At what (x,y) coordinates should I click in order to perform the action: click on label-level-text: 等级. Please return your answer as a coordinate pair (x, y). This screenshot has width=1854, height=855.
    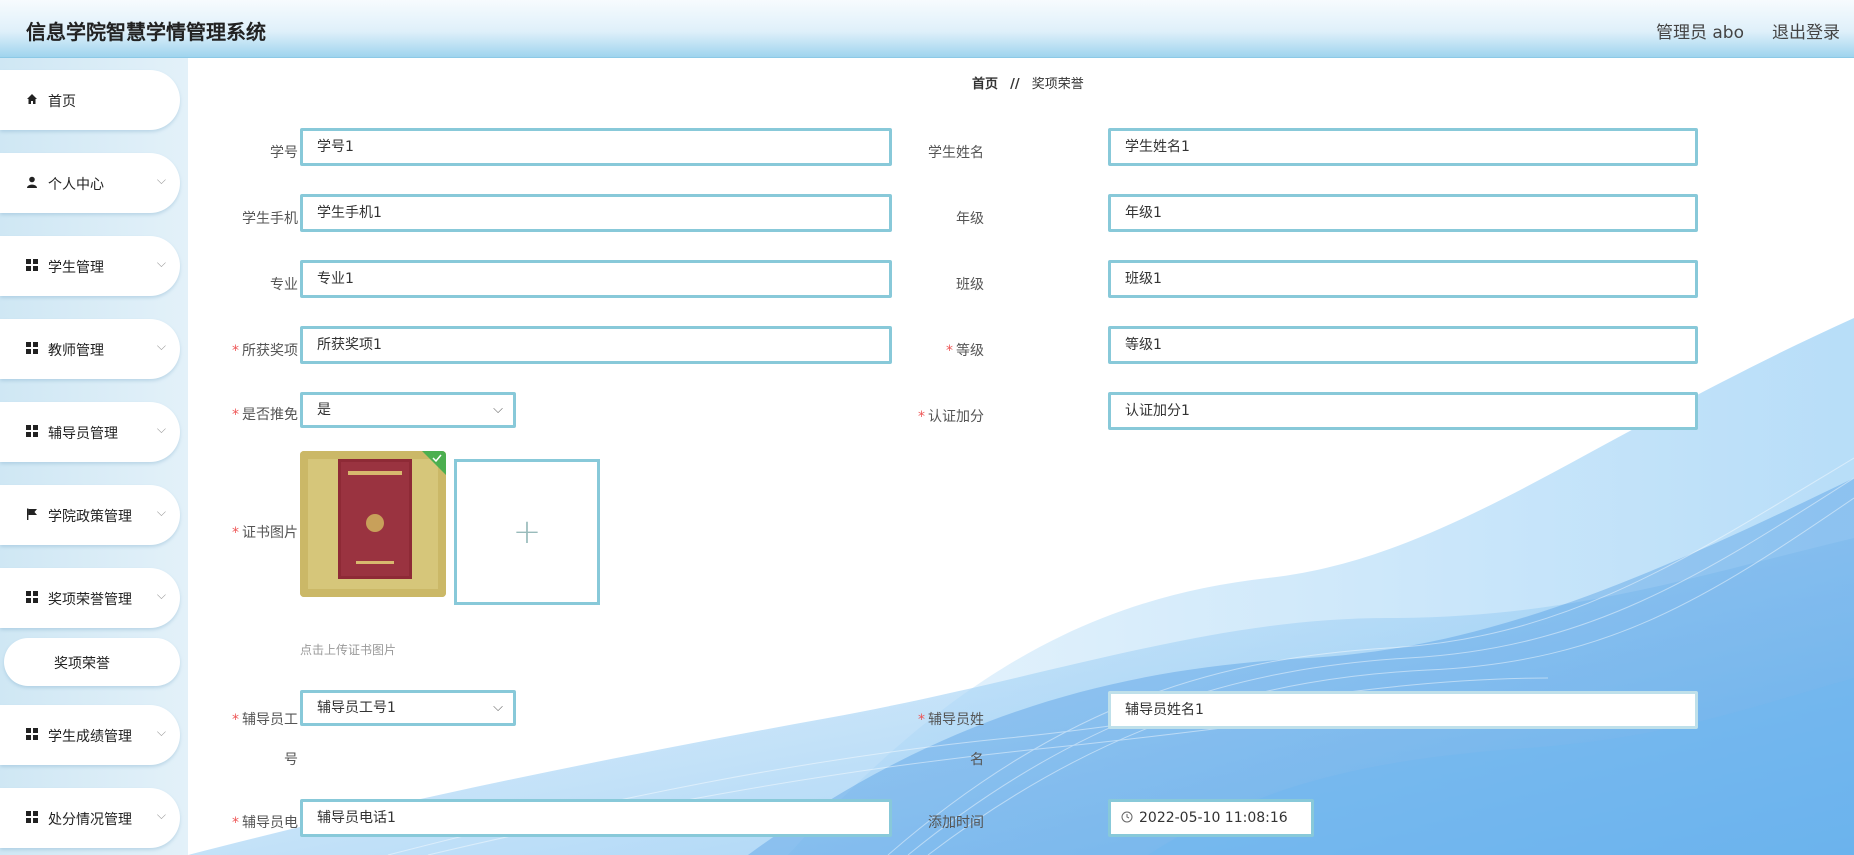
    Looking at the image, I should click on (970, 351).